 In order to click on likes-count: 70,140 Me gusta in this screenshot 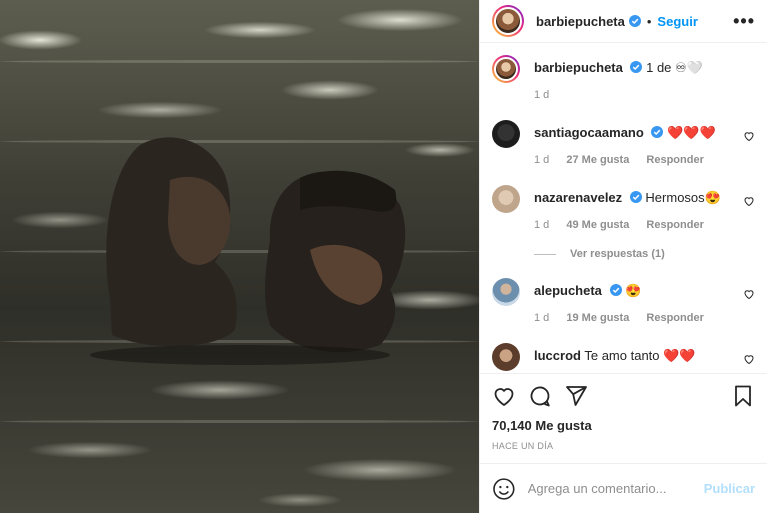, I will do `click(623, 425)`.